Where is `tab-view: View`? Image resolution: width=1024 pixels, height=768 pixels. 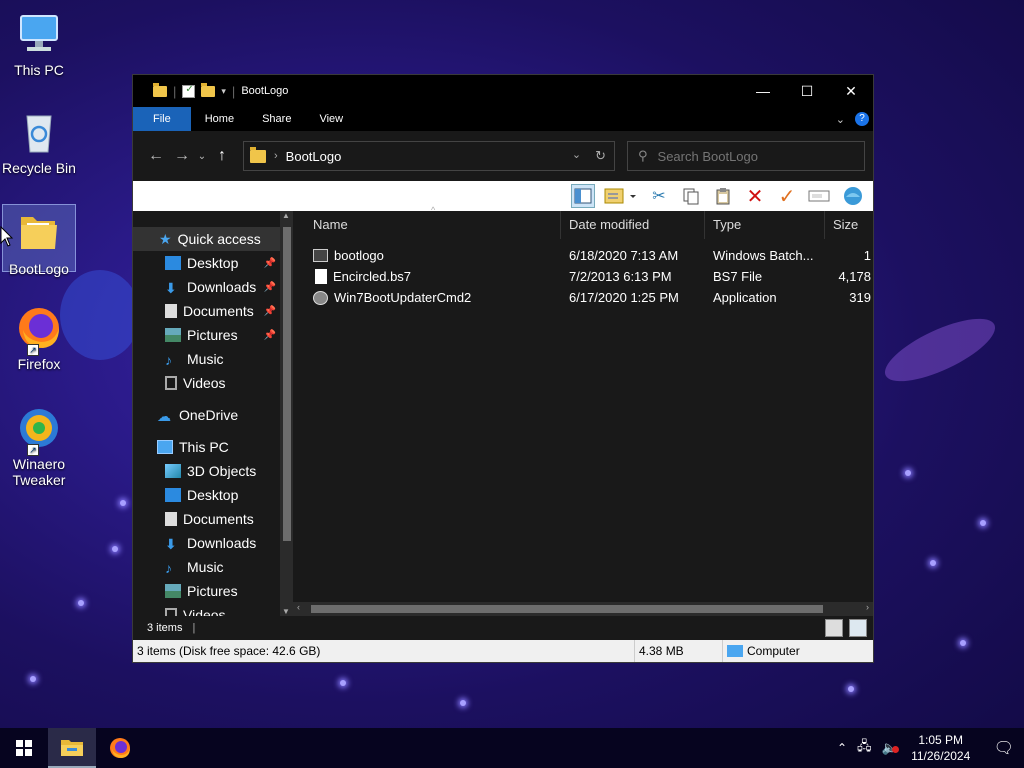 tab-view: View is located at coordinates (331, 119).